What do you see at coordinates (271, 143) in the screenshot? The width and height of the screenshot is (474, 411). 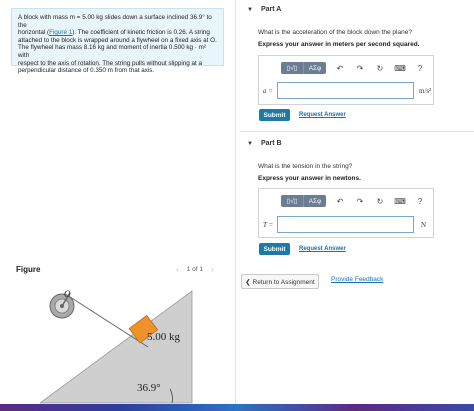 I see `part-b-title: Part B` at bounding box center [271, 143].